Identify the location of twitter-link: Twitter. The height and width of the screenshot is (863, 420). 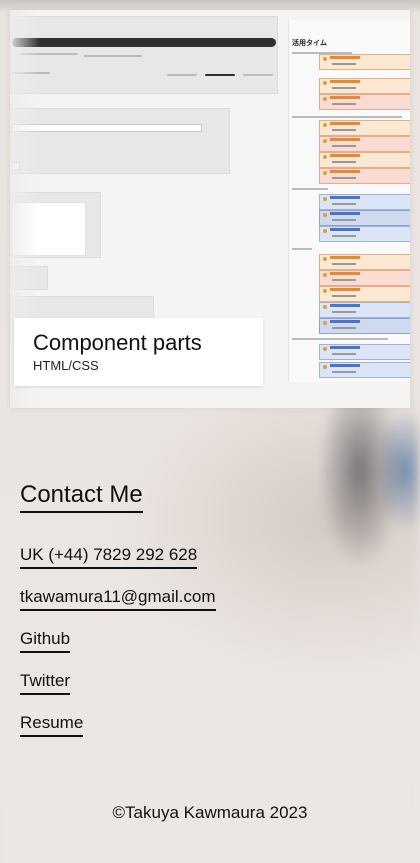
(45, 682).